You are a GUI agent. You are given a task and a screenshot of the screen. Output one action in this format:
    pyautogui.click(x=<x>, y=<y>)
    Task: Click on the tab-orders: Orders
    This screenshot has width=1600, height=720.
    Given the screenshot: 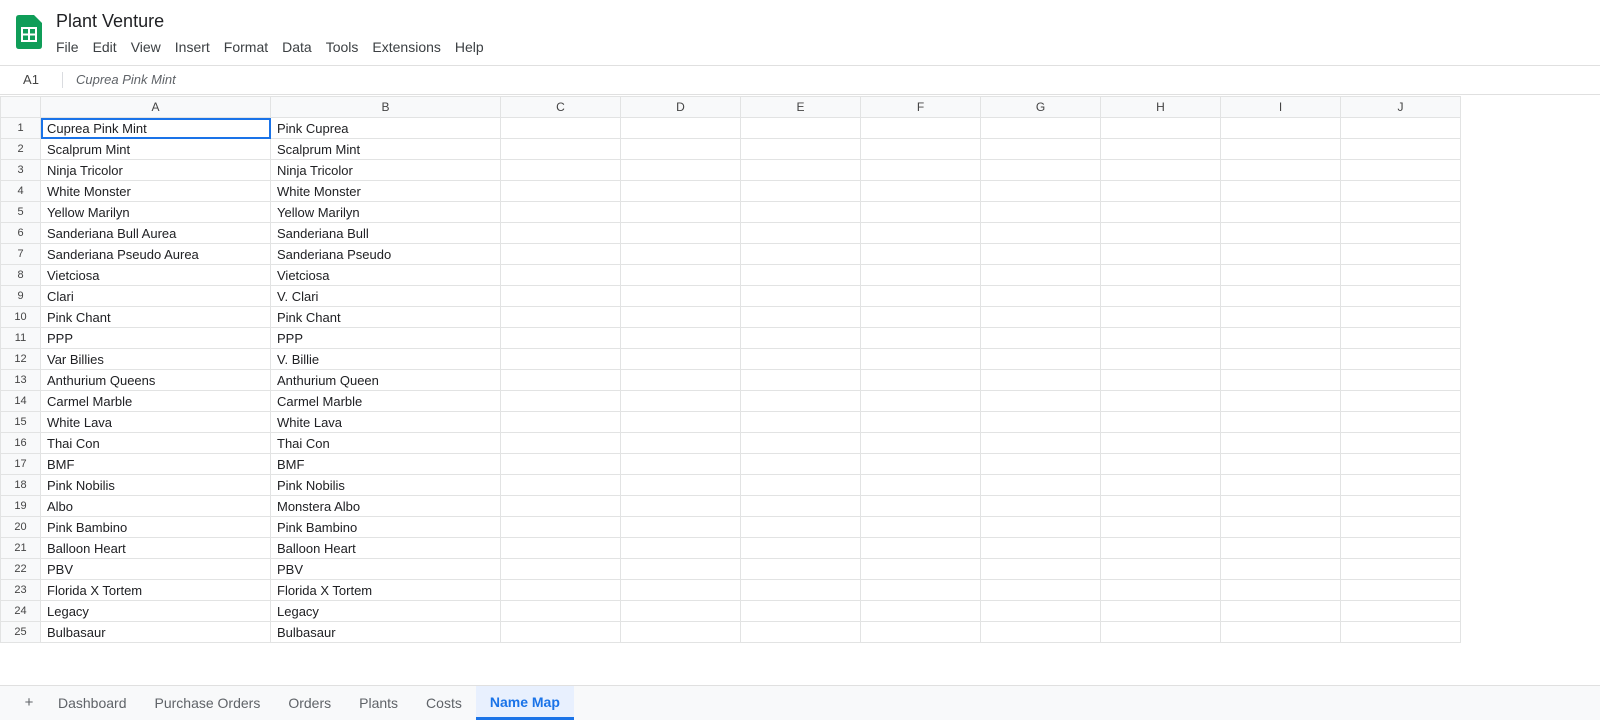 What is the action you would take?
    pyautogui.click(x=309, y=703)
    